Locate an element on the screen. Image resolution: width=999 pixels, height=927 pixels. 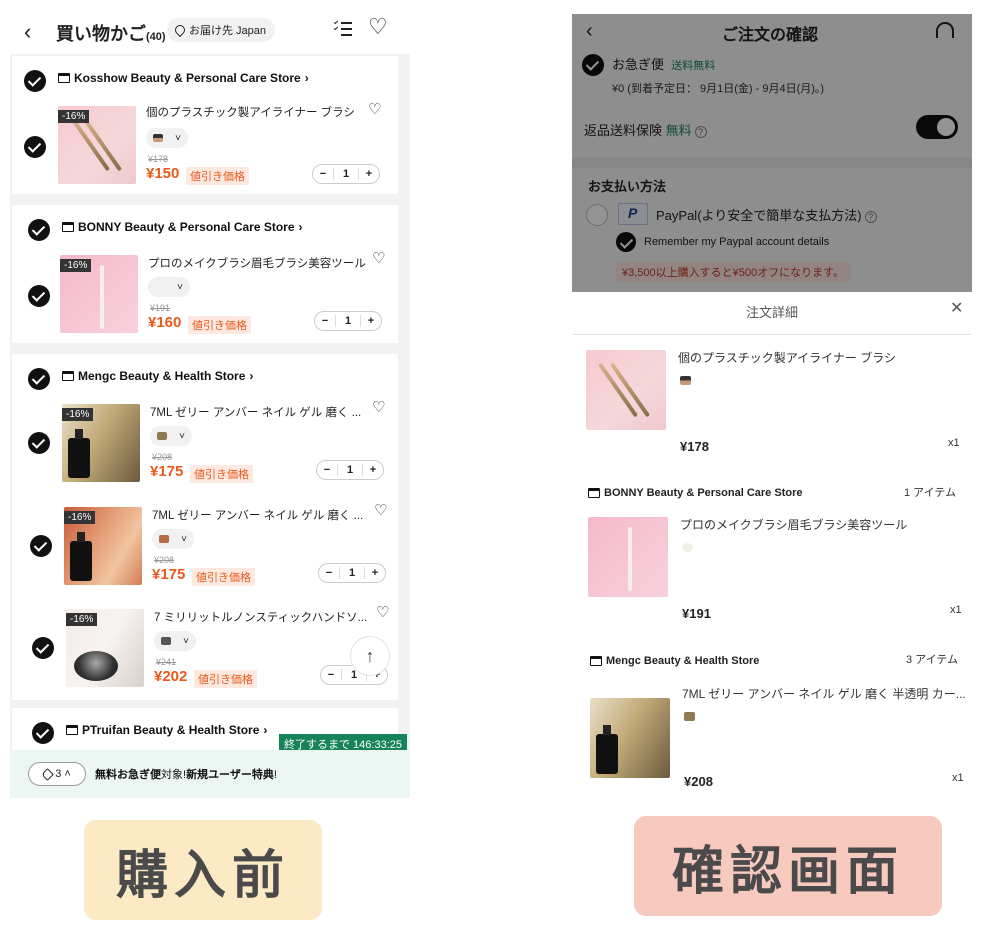
caption-before-purchase: 購入前 is located at coordinates (203, 870).